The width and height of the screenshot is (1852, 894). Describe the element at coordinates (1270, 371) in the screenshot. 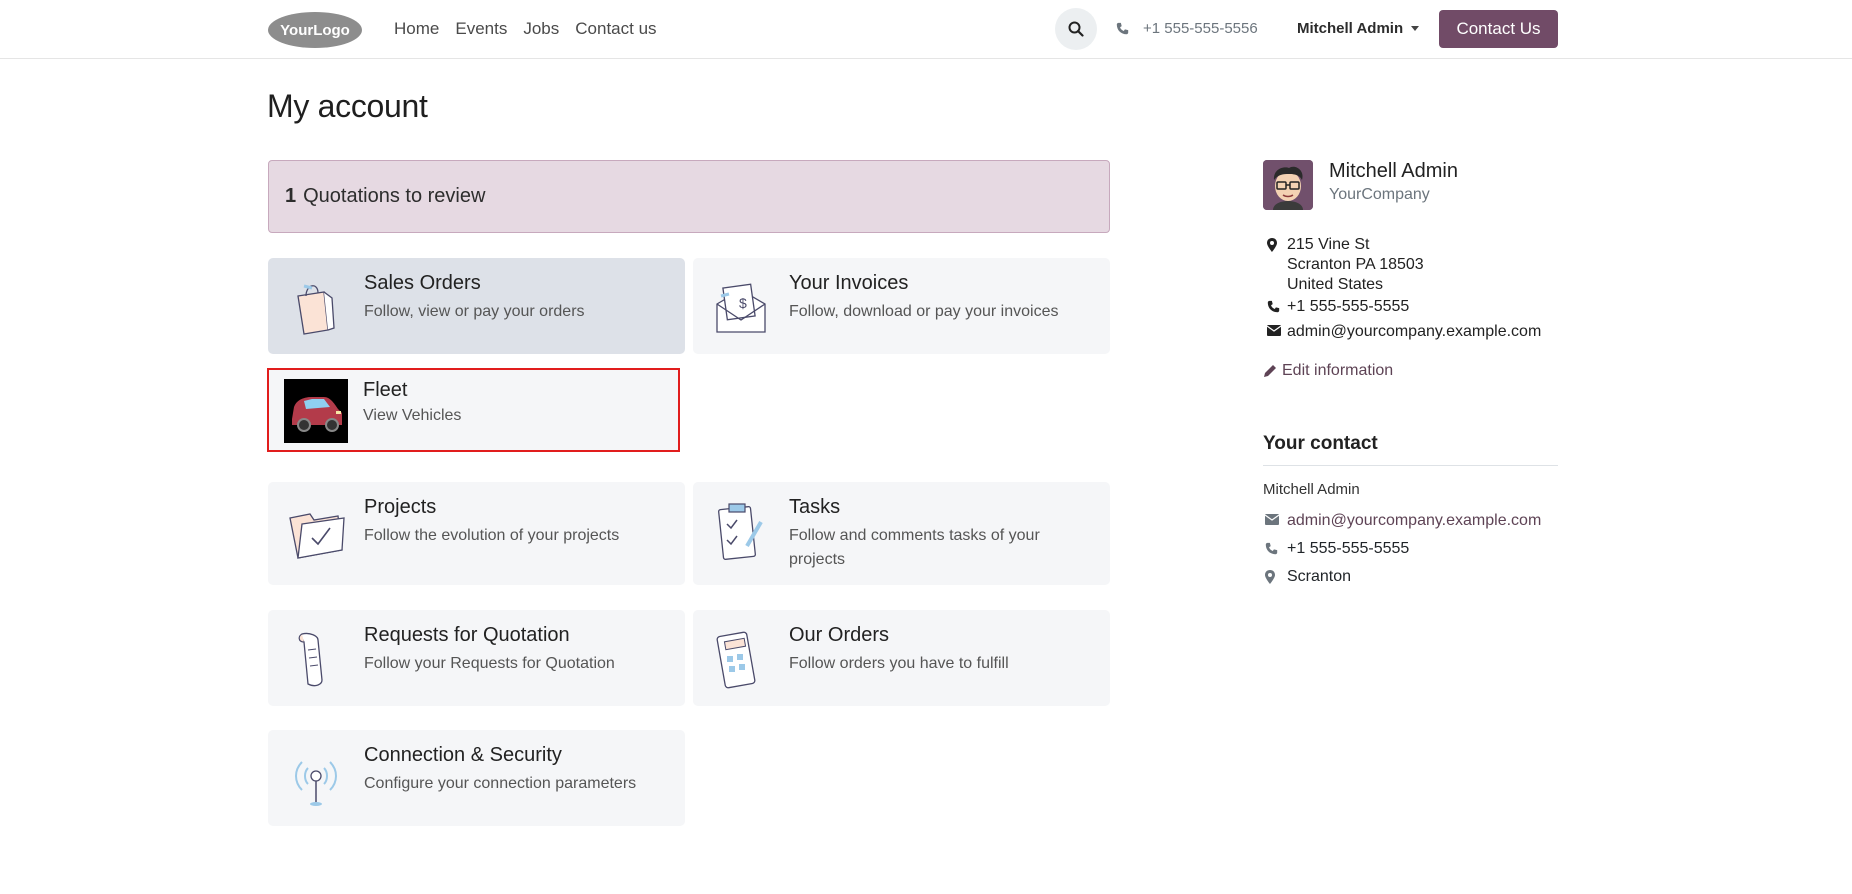

I see `pencil-icon` at that location.